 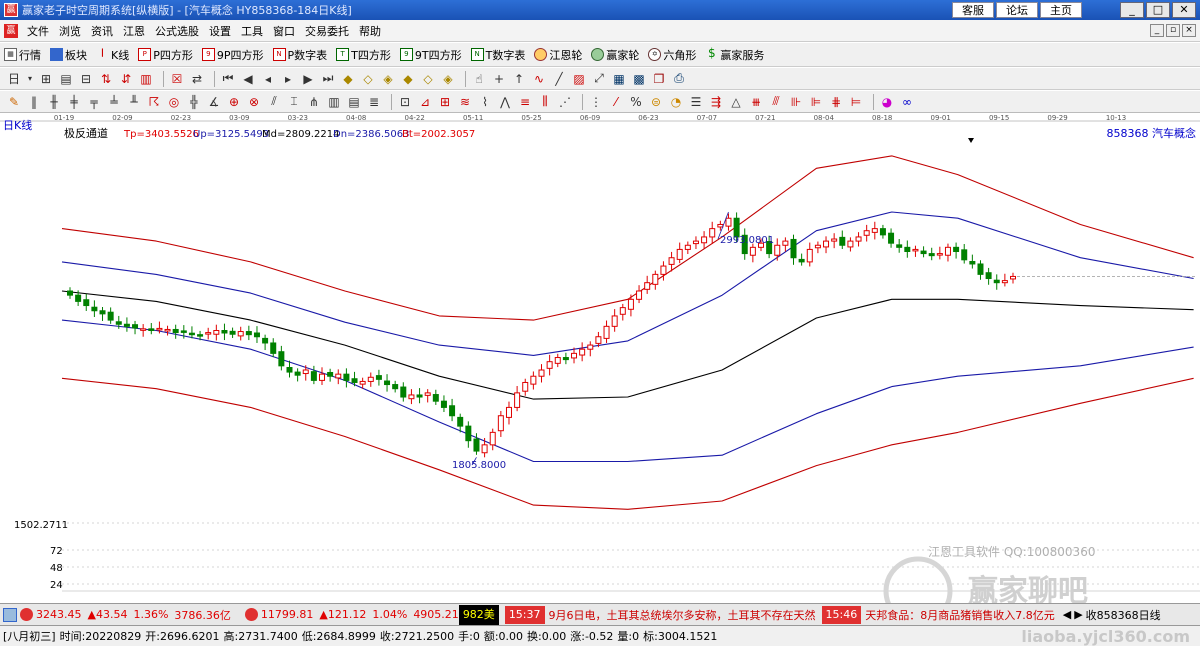 I want to click on toolbar-kline: ┃ K线, so click(x=112, y=55).